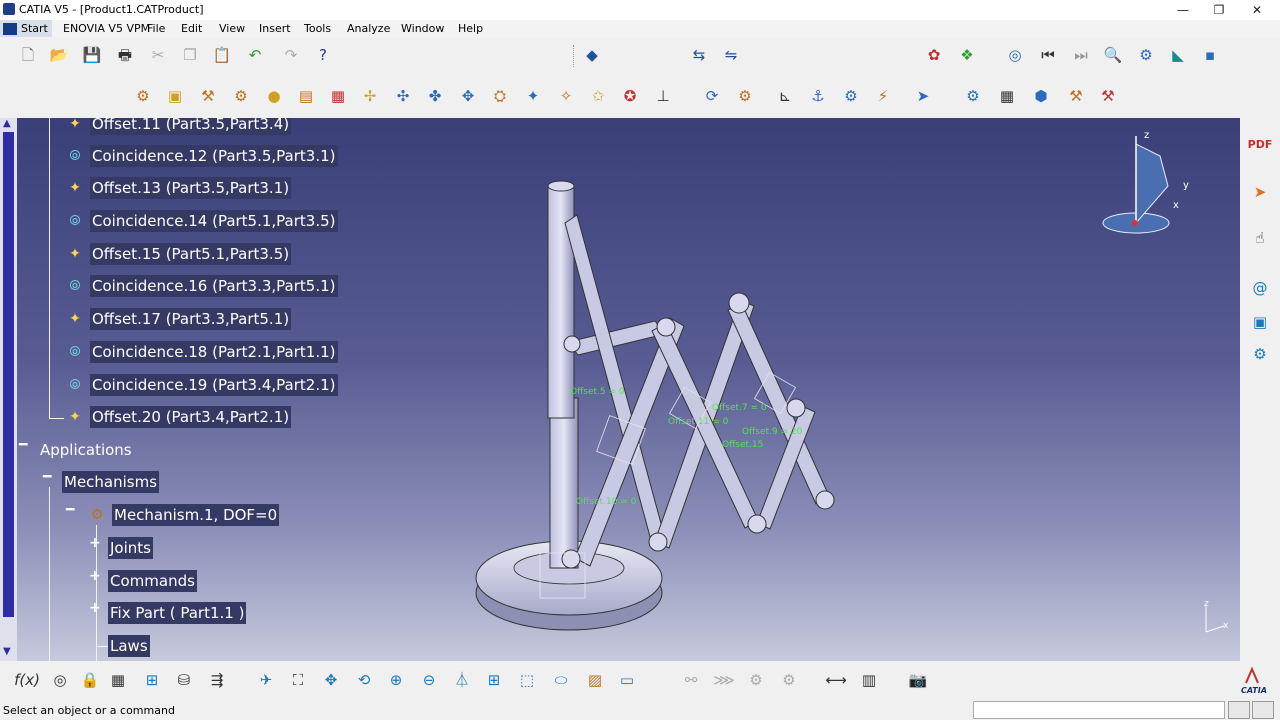 This screenshot has height=720, width=1280. What do you see at coordinates (429, 680) in the screenshot?
I see `zoom-out-icon: ⊖` at bounding box center [429, 680].